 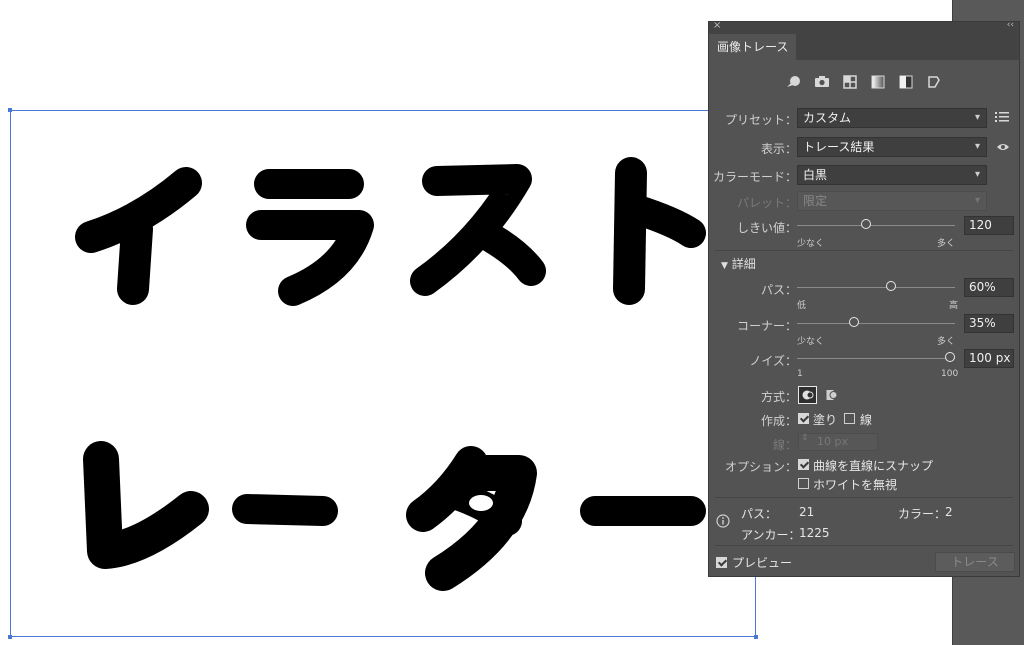 What do you see at coordinates (811, 342) in the screenshot?
I see `corners-min-label: 少なく` at bounding box center [811, 342].